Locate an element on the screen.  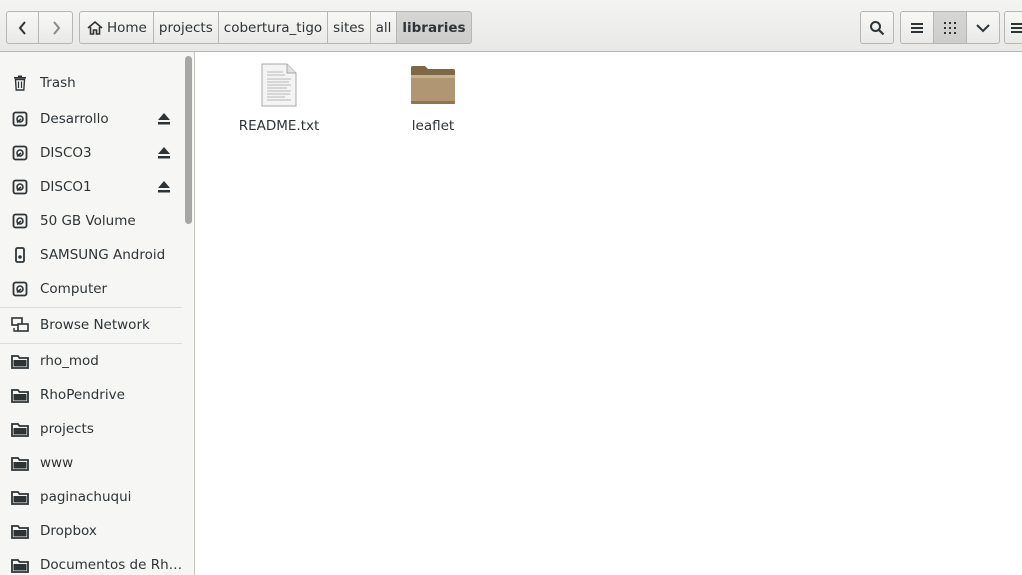
network-icon is located at coordinates (20, 325).